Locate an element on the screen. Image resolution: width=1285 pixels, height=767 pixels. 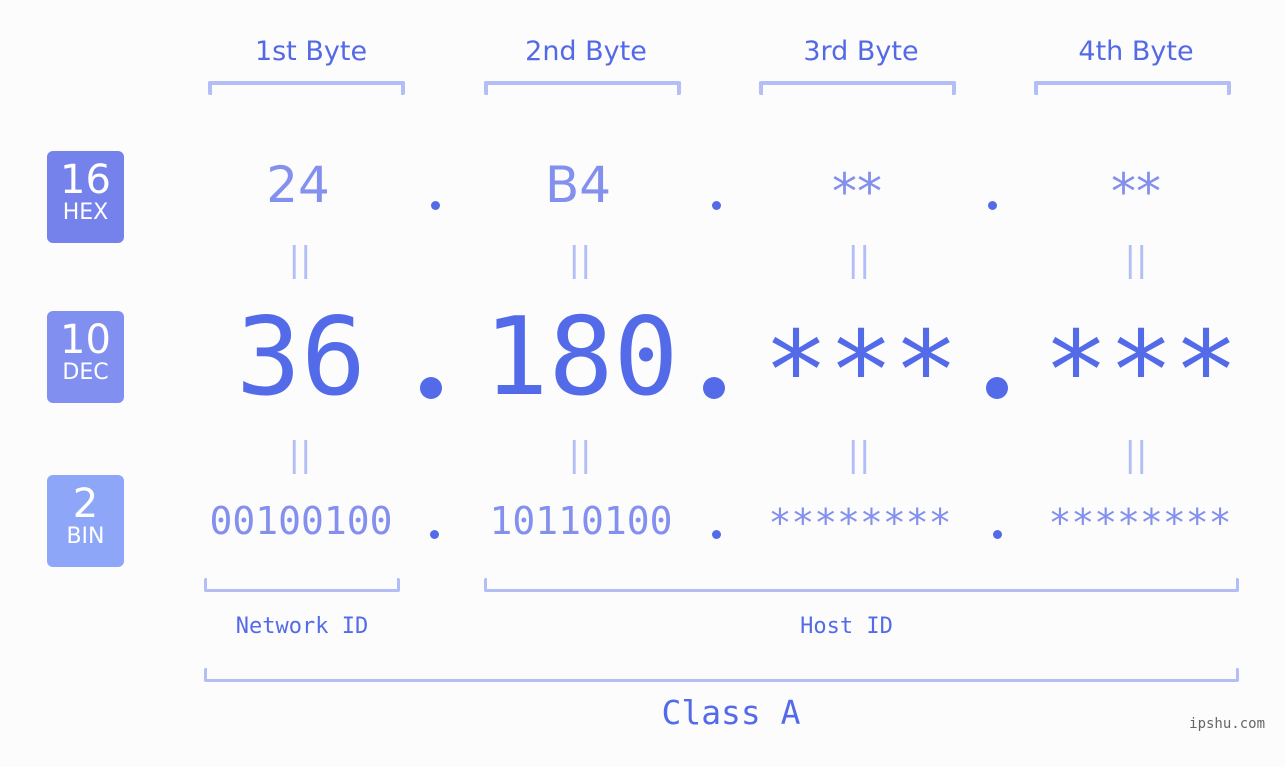
bin-octet-3: ******** is located at coordinates (860, 523).